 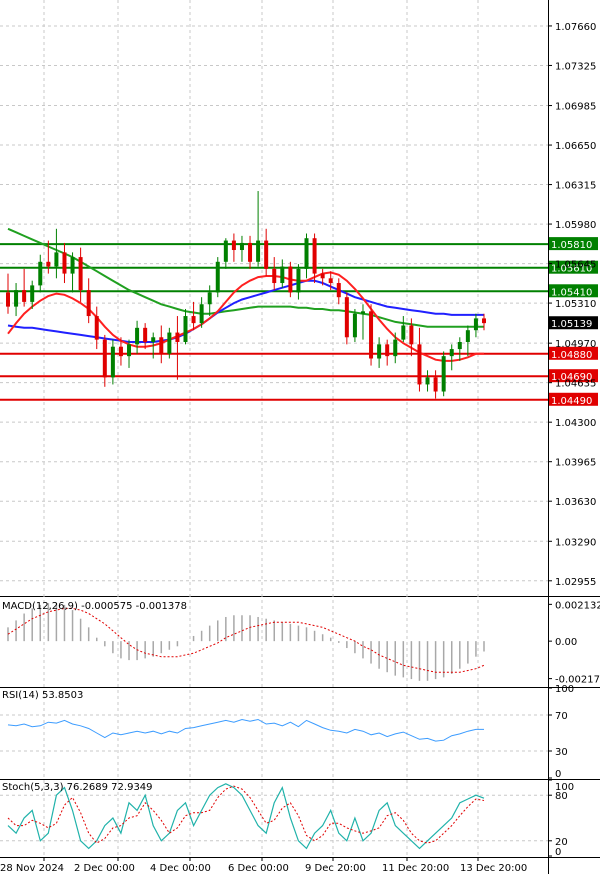 What do you see at coordinates (77, 787) in the screenshot?
I see `stoch-title: Stoch(5,3,3) 76.2689 72.9349` at bounding box center [77, 787].